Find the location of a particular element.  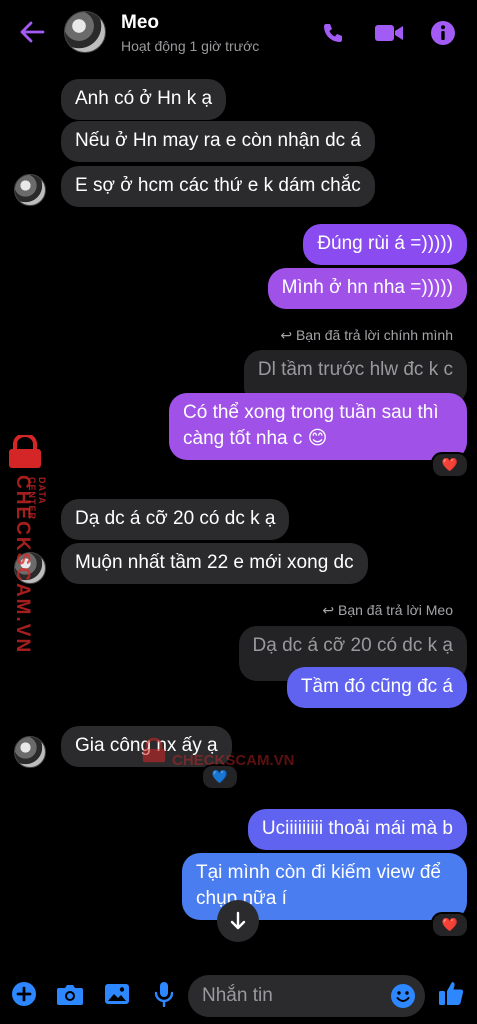

watermark-center: CHECKSCAM.VN is located at coordinates (217, 753).